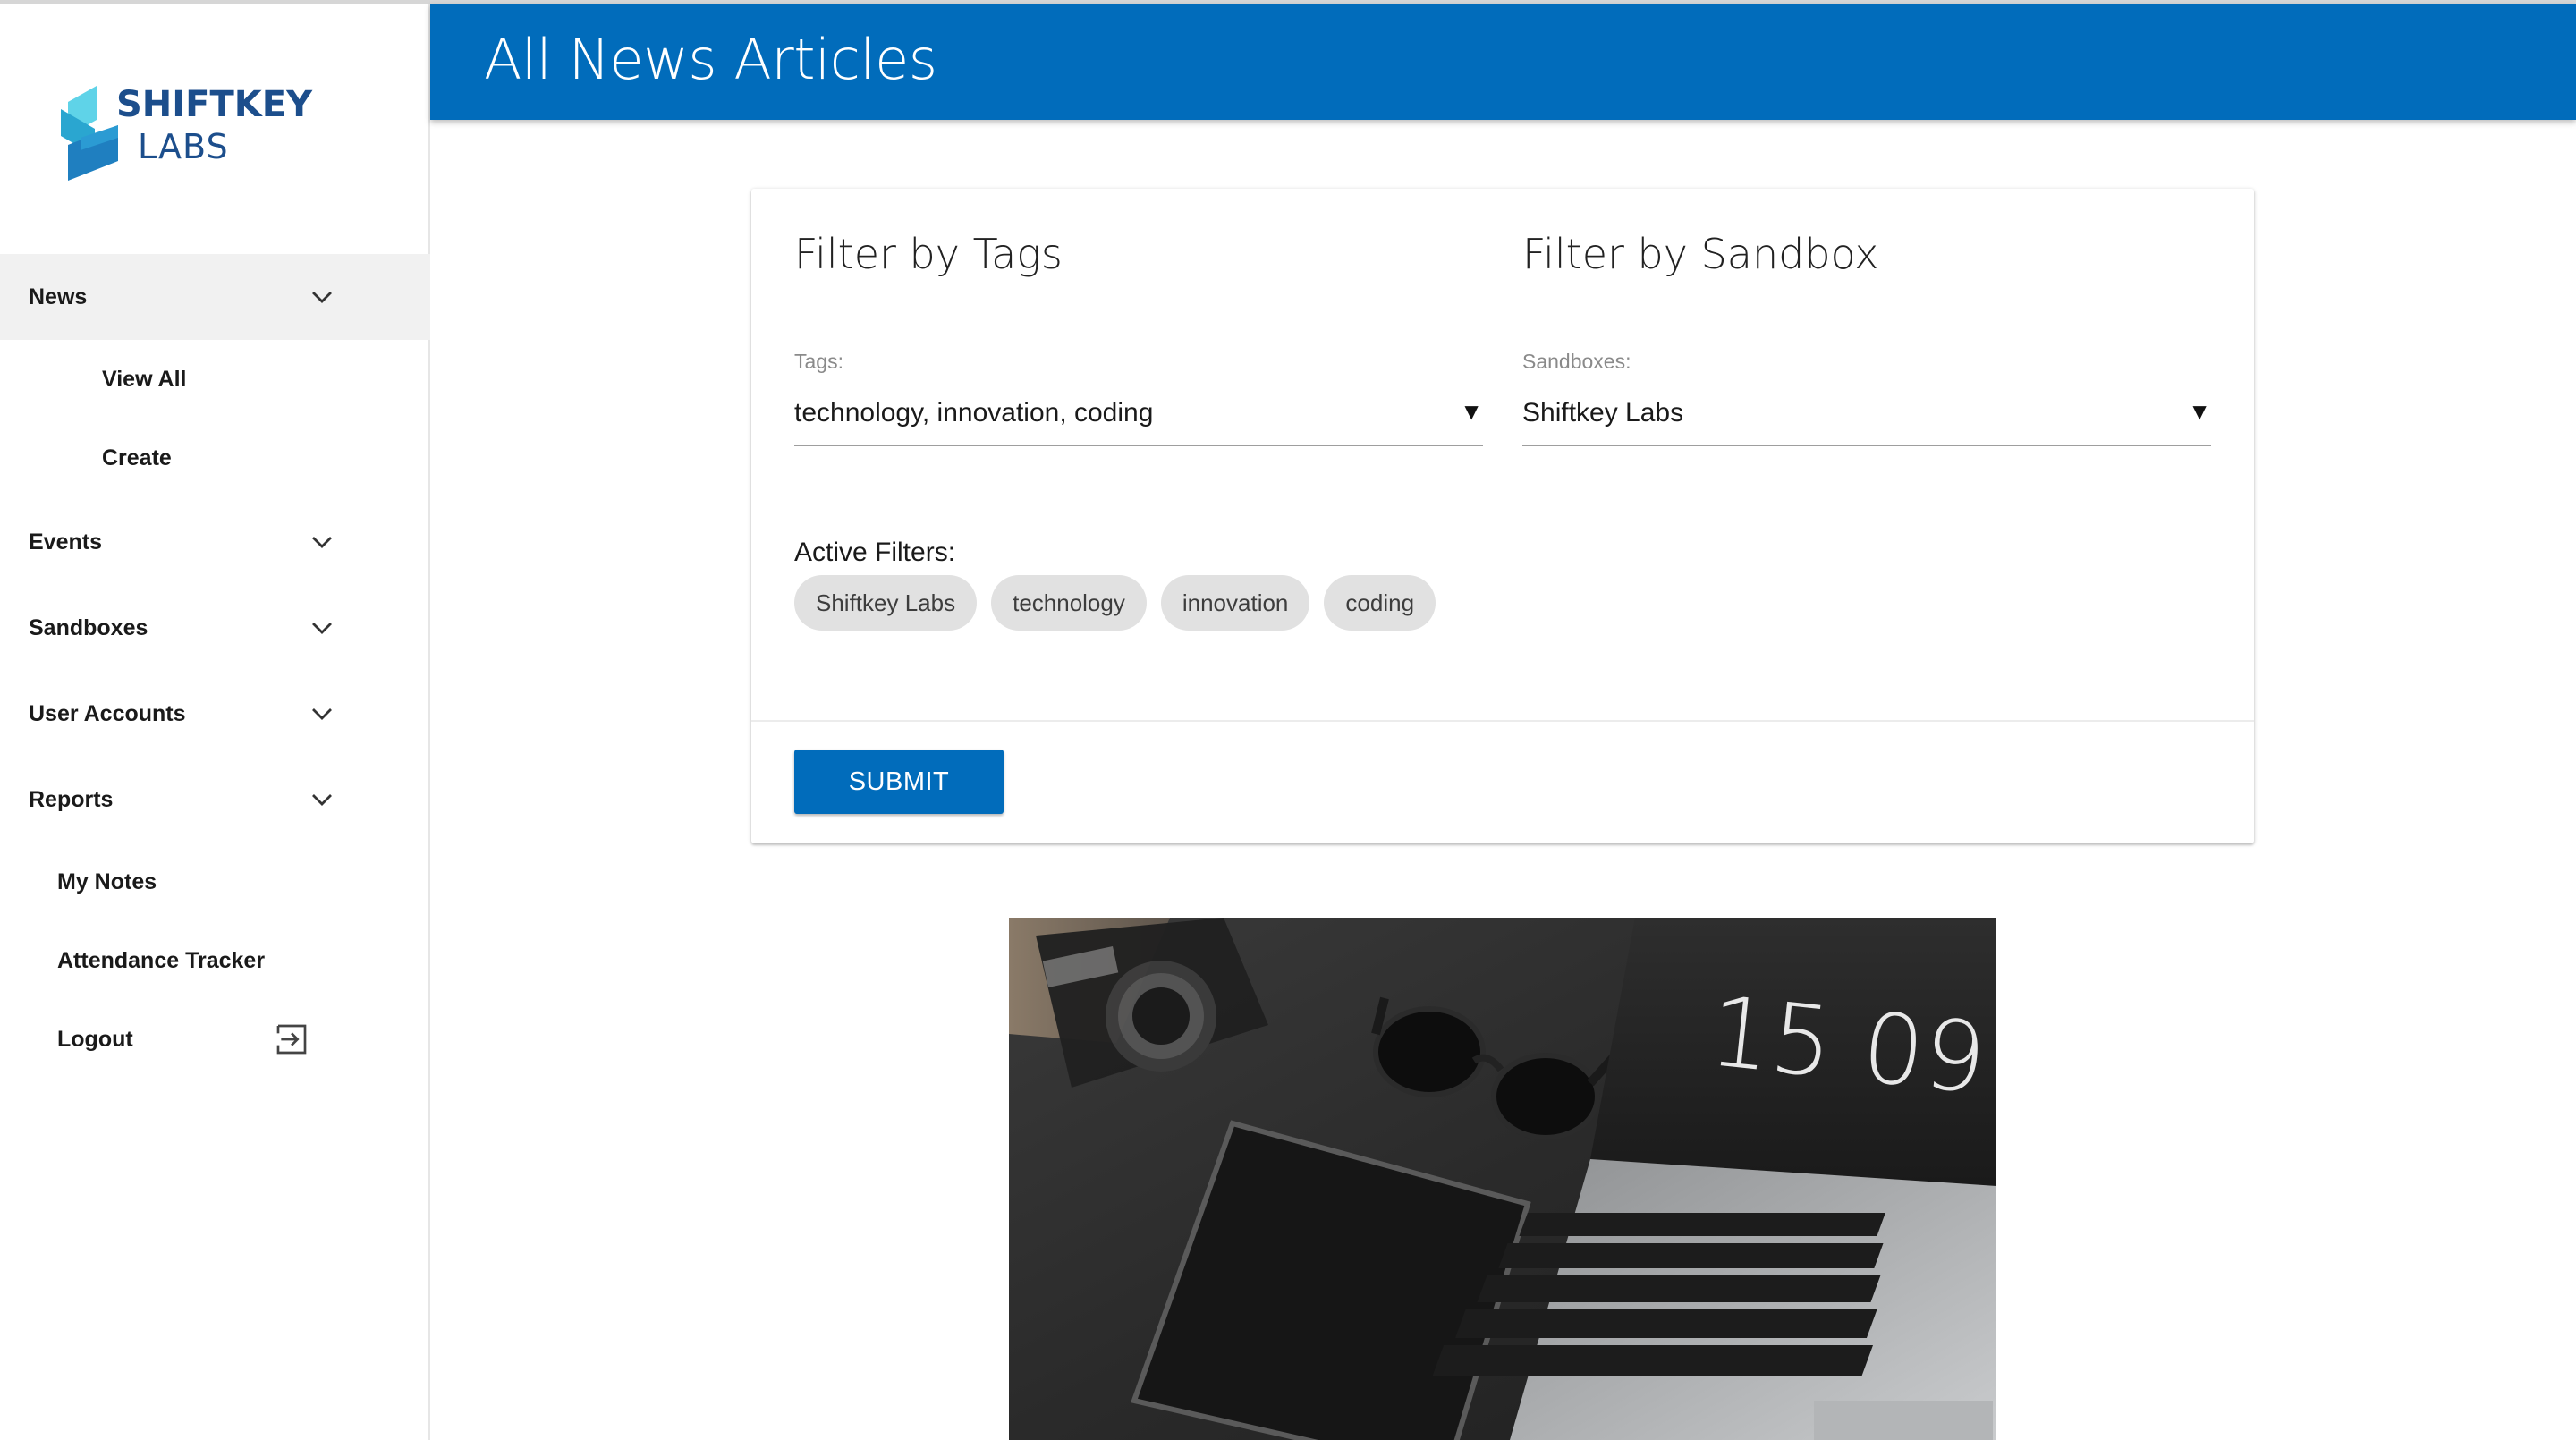 This screenshot has width=2576, height=1440. Describe the element at coordinates (58, 296) in the screenshot. I see `sidebar-item-label: News` at that location.